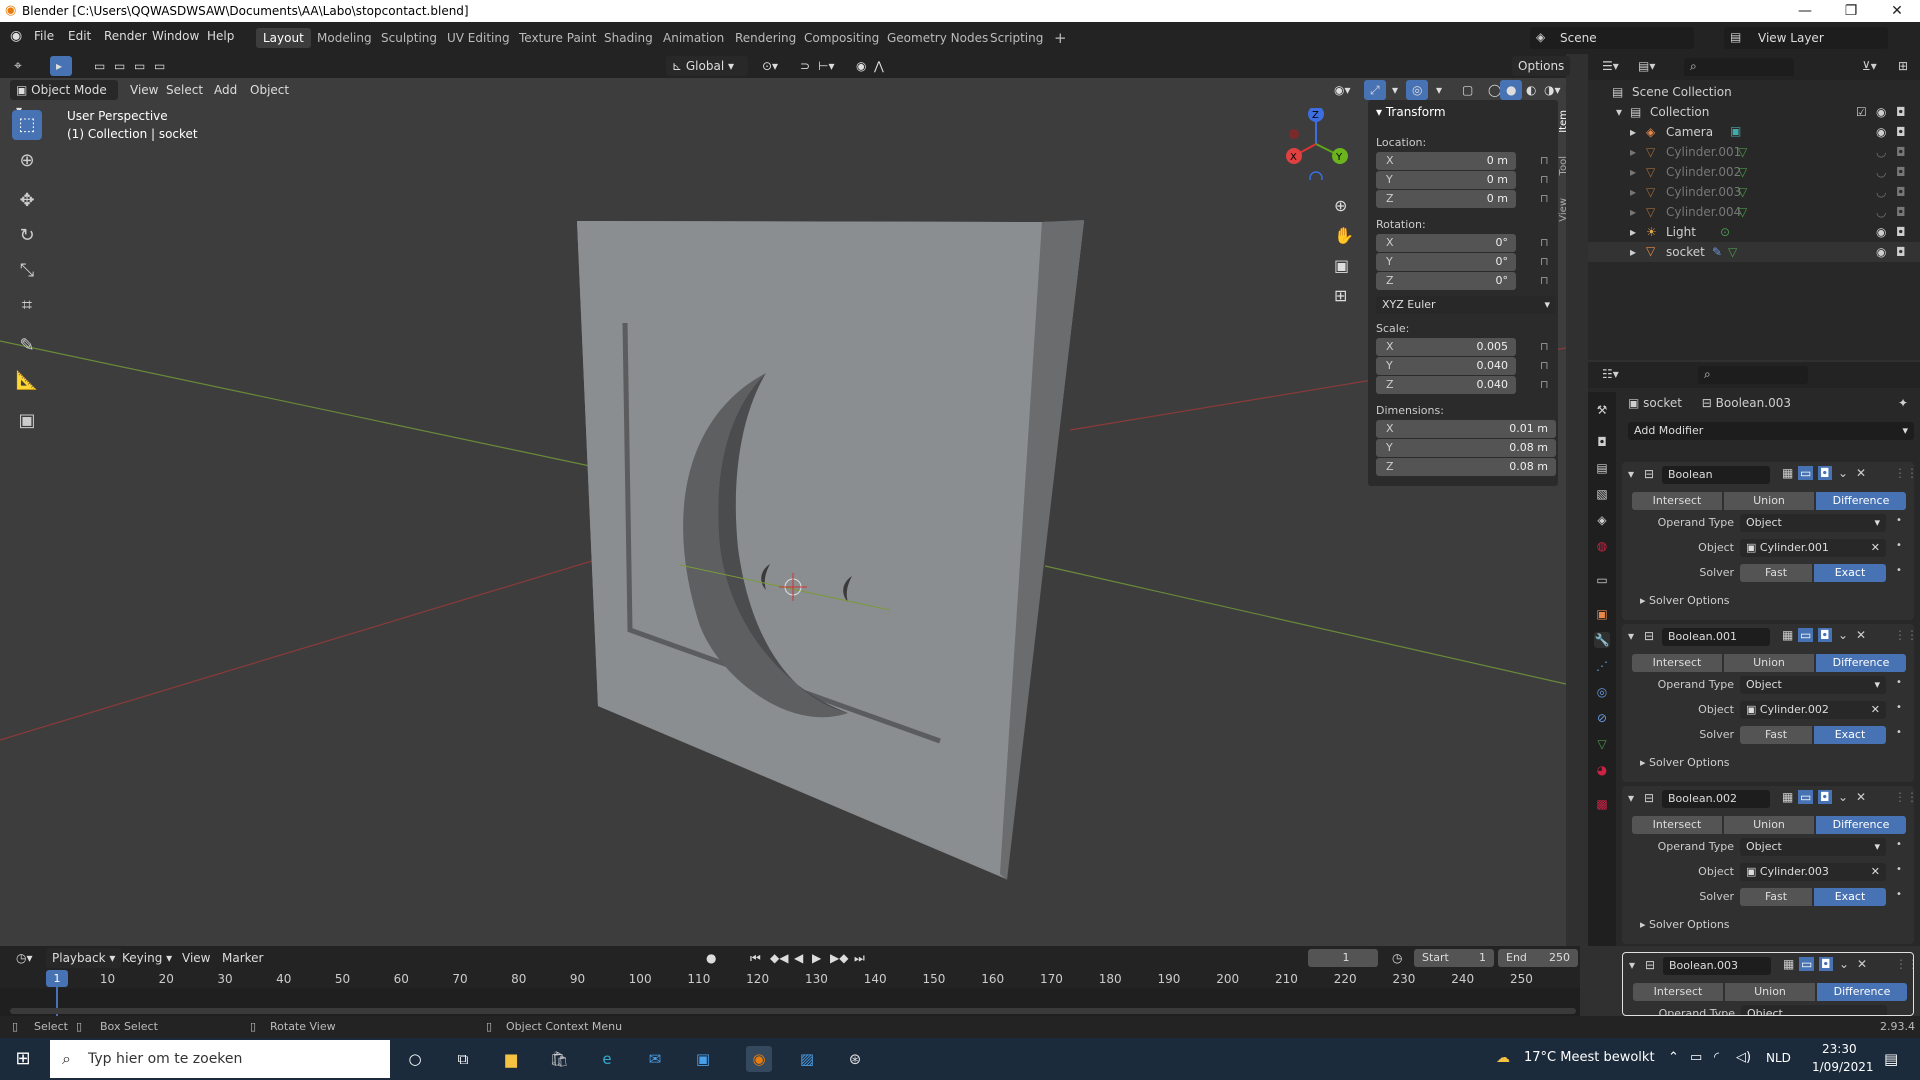 The height and width of the screenshot is (1080, 1920). Describe the element at coordinates (1843, 1067) in the screenshot. I see `clock-date: 1/09/2021` at that location.